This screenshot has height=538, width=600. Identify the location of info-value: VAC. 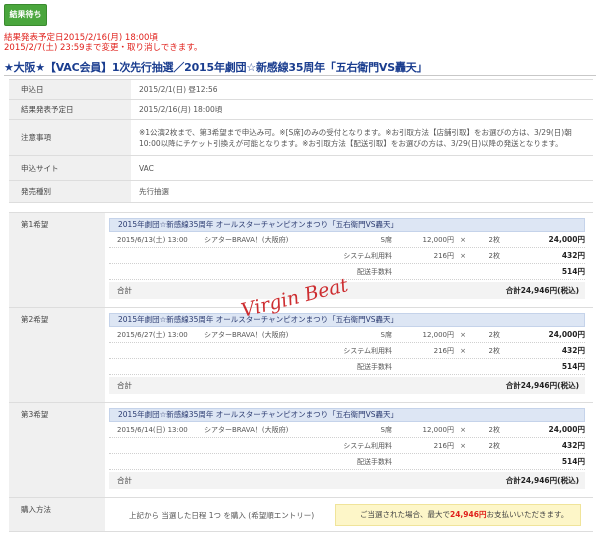
(146, 168).